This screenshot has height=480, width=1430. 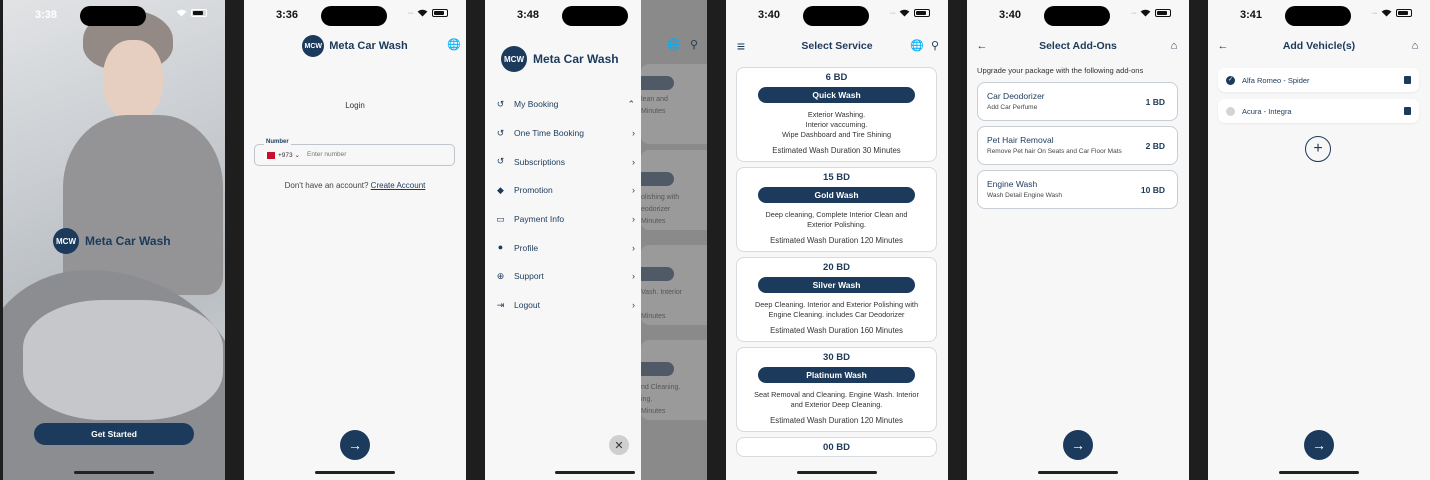 I want to click on add-vehicle-button: +, so click(x=1318, y=149).